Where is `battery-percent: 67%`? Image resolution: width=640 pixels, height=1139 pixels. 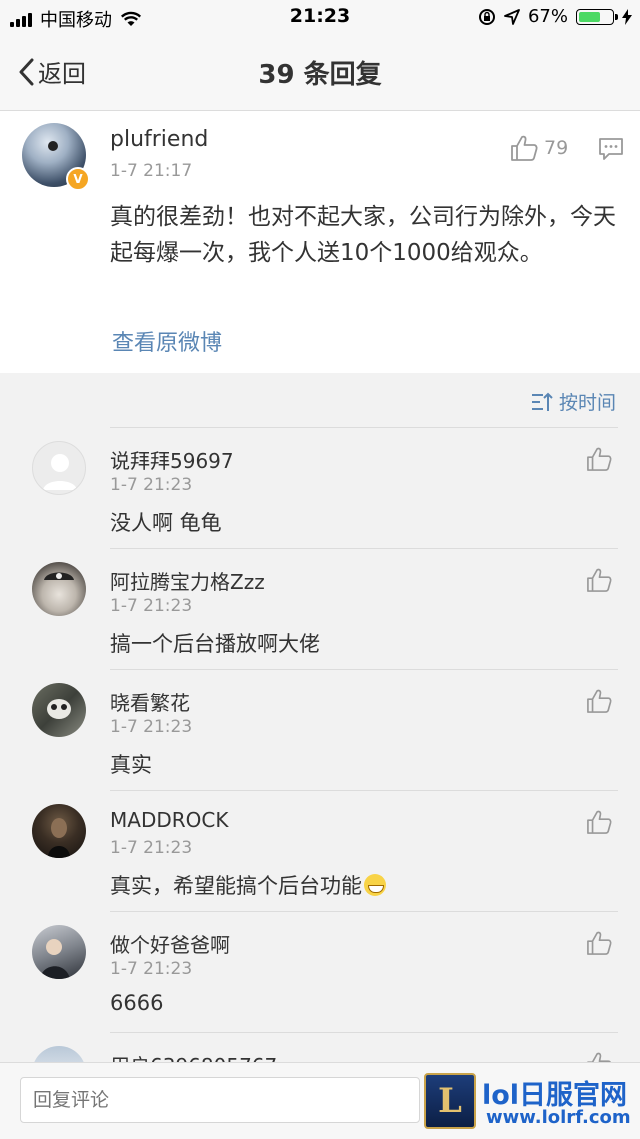 battery-percent: 67% is located at coordinates (547, 16).